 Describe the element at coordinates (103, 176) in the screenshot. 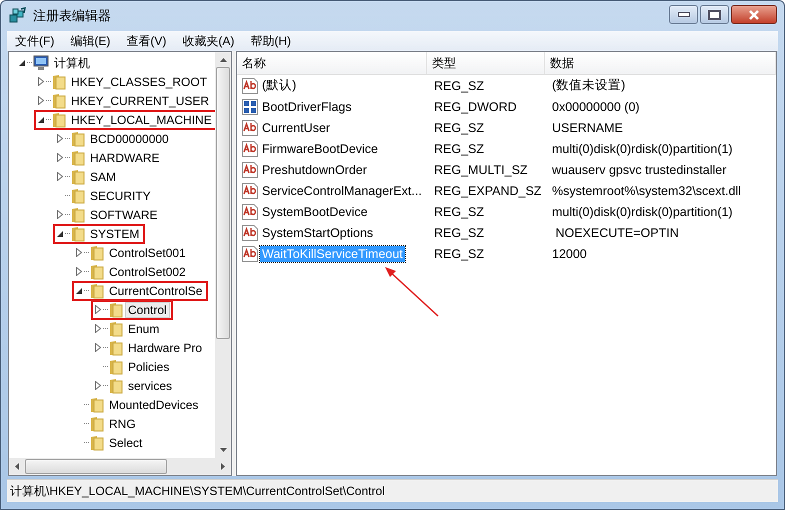

I see `tree-item: SAM` at that location.